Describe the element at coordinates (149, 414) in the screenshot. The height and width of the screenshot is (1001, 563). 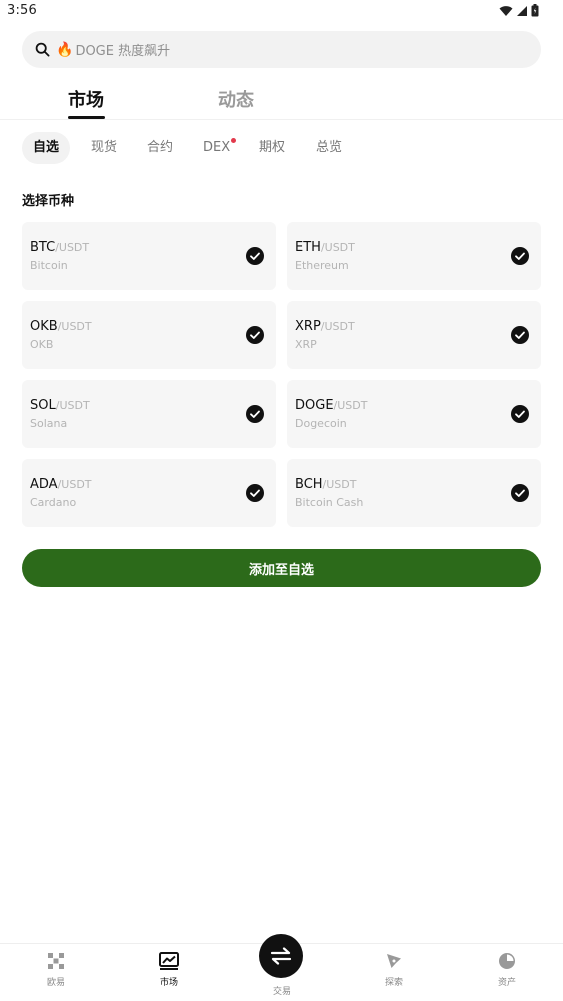
I see `coin-card: SOL/USDT Solana` at that location.